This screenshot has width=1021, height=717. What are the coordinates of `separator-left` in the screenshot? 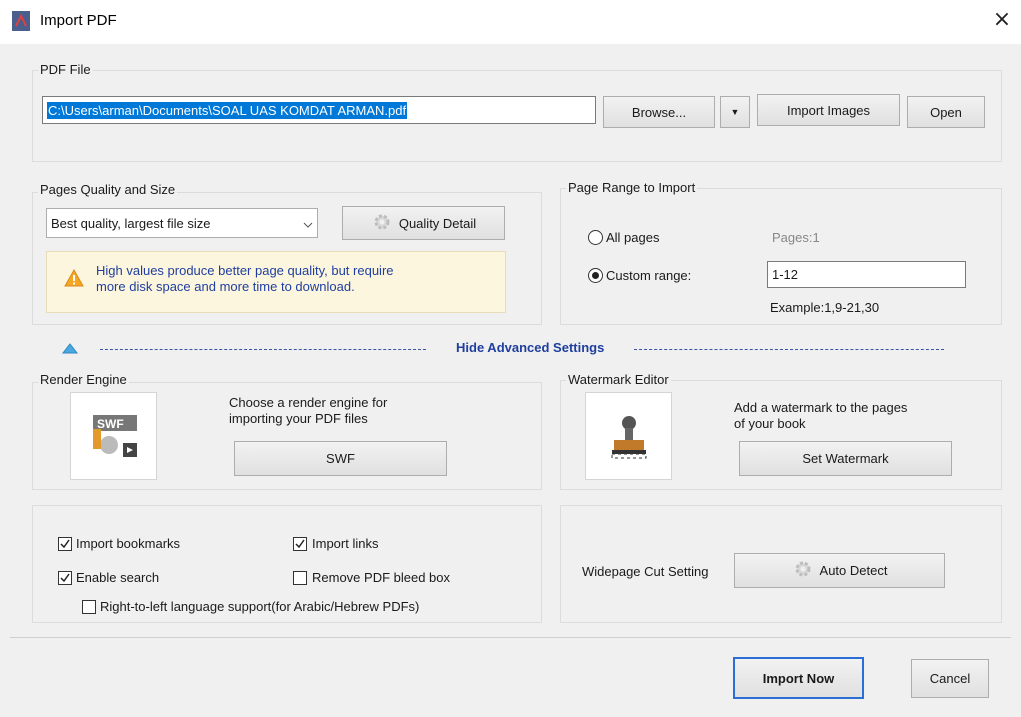 It's located at (263, 349).